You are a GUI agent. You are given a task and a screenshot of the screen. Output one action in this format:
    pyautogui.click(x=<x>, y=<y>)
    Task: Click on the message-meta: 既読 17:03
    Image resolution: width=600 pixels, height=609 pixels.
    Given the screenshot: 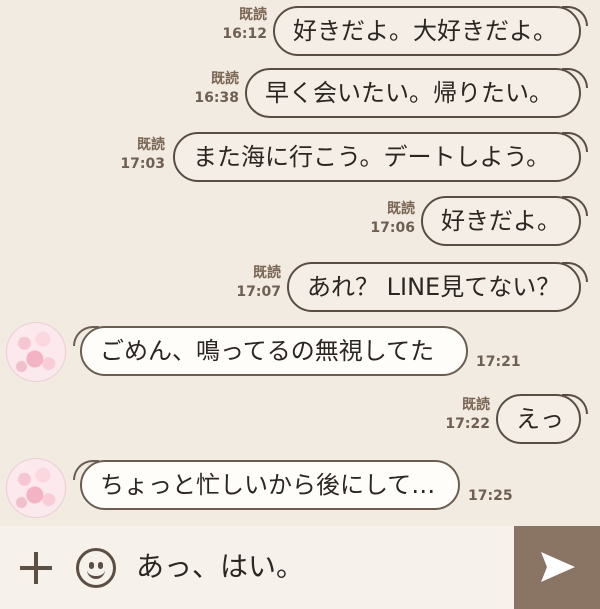 What is the action you would take?
    pyautogui.click(x=142, y=155)
    